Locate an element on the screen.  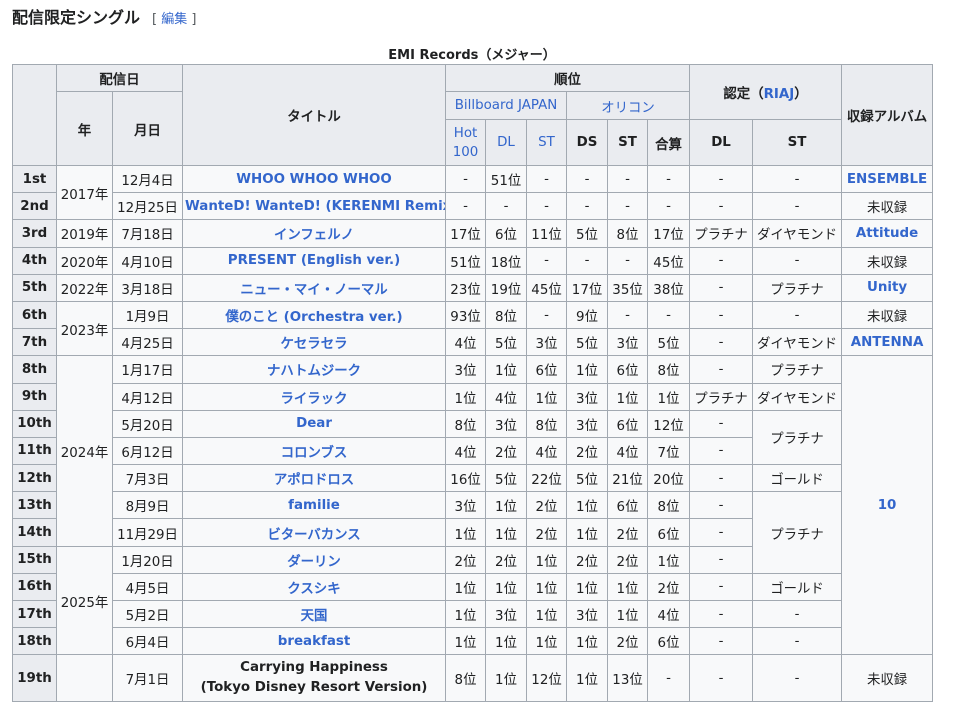
row-number: 17th is located at coordinates (34, 614).